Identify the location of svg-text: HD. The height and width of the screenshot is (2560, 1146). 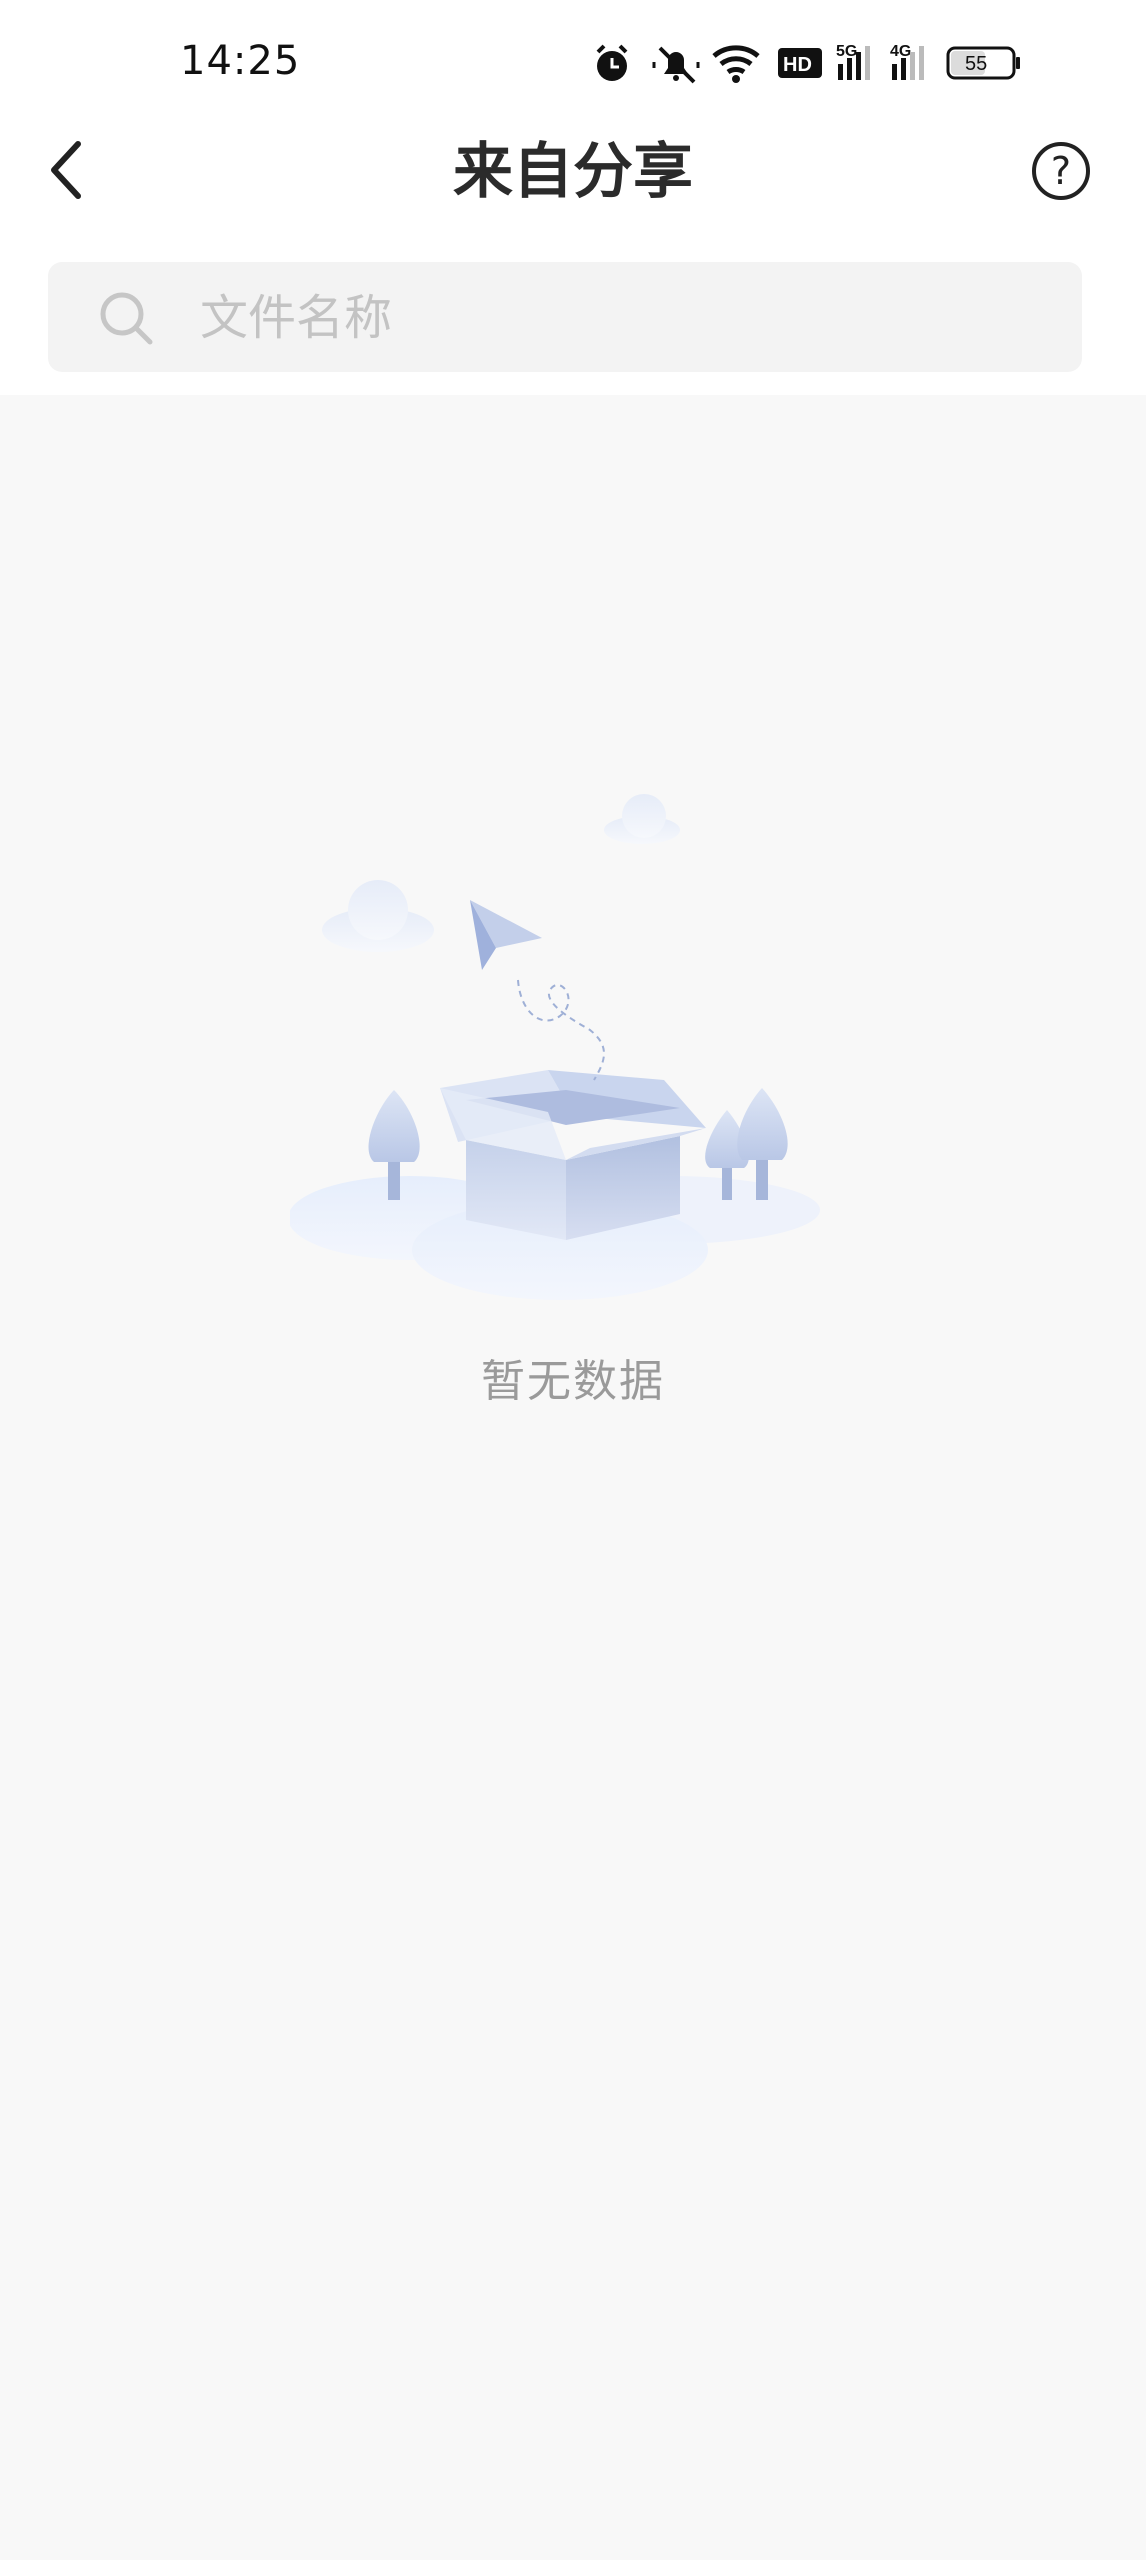
(797, 65).